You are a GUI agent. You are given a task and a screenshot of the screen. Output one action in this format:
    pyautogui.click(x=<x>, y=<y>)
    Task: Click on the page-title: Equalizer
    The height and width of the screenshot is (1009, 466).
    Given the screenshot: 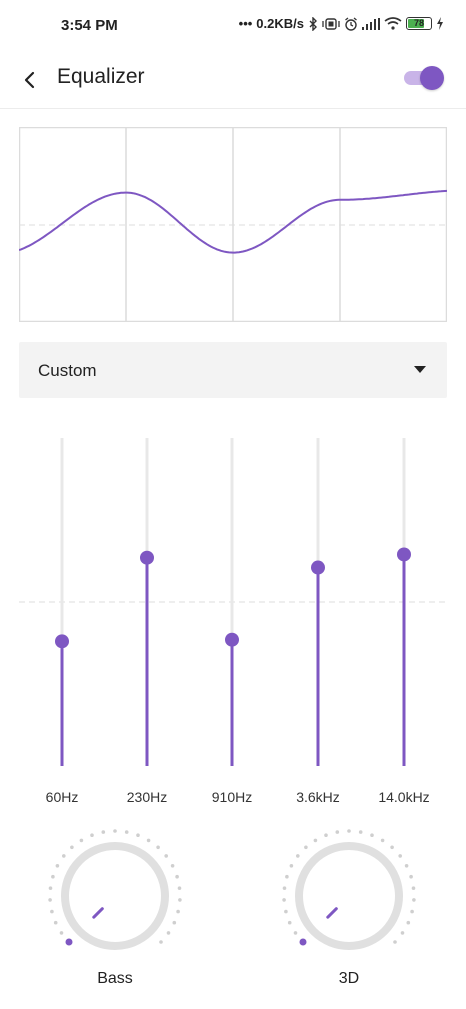 What is the action you would take?
    pyautogui.click(x=101, y=76)
    